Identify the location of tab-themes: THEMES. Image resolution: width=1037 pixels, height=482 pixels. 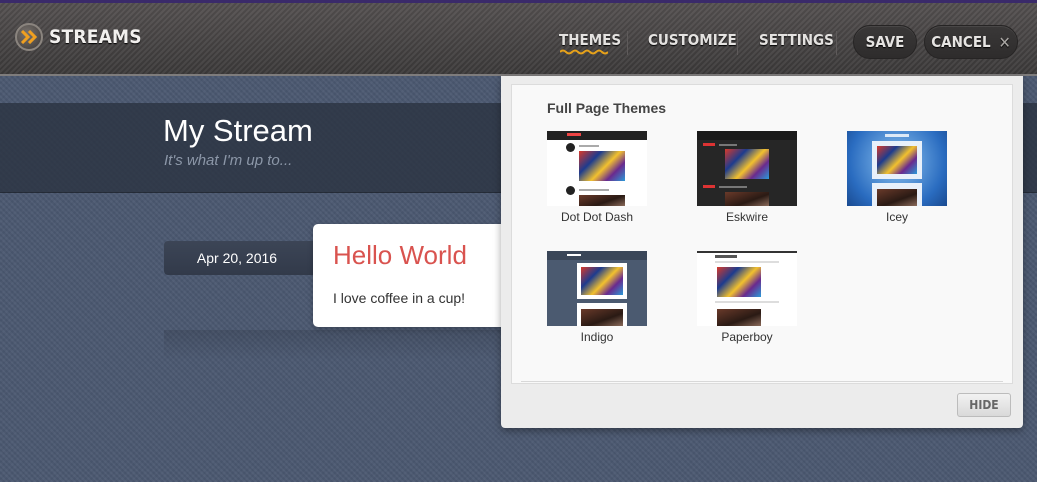
(590, 40).